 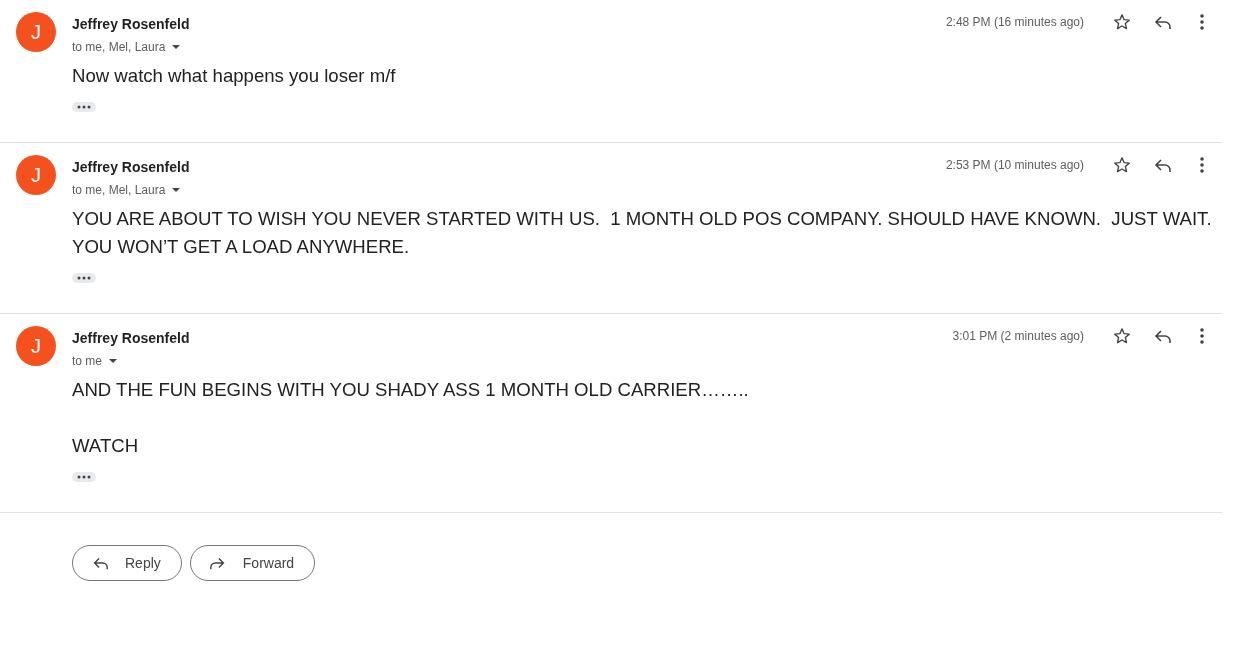 What do you see at coordinates (1014, 165) in the screenshot?
I see `message-time: 2:53 PM (10 minutes ago)` at bounding box center [1014, 165].